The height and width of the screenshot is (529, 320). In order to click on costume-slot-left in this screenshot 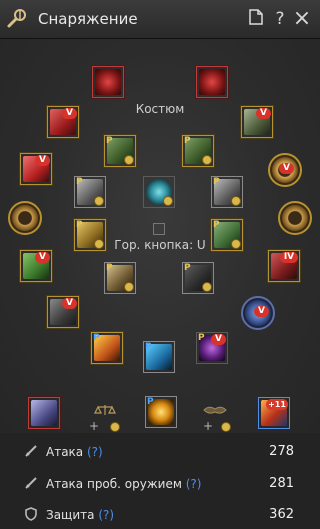, I will do `click(108, 82)`.